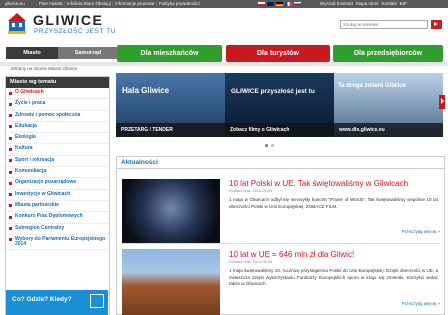 This screenshot has height=315, width=448. Describe the element at coordinates (169, 53) in the screenshot. I see `category-residents-button: Dla mieszkańców` at that location.